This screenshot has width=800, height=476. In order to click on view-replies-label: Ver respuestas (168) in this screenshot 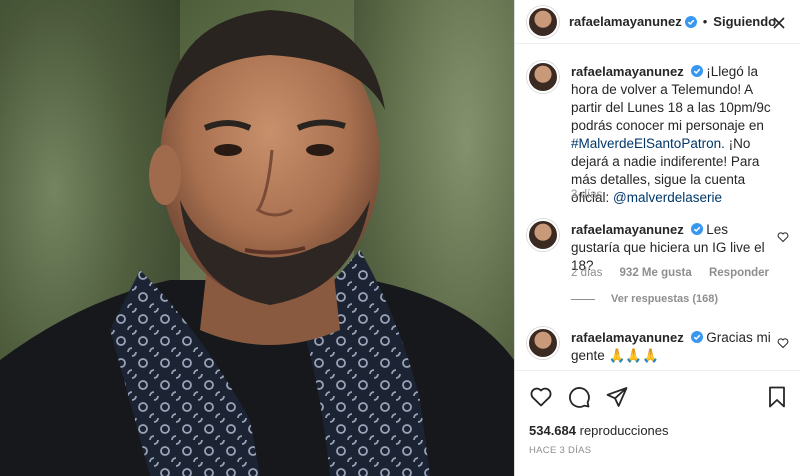, I will do `click(664, 299)`.